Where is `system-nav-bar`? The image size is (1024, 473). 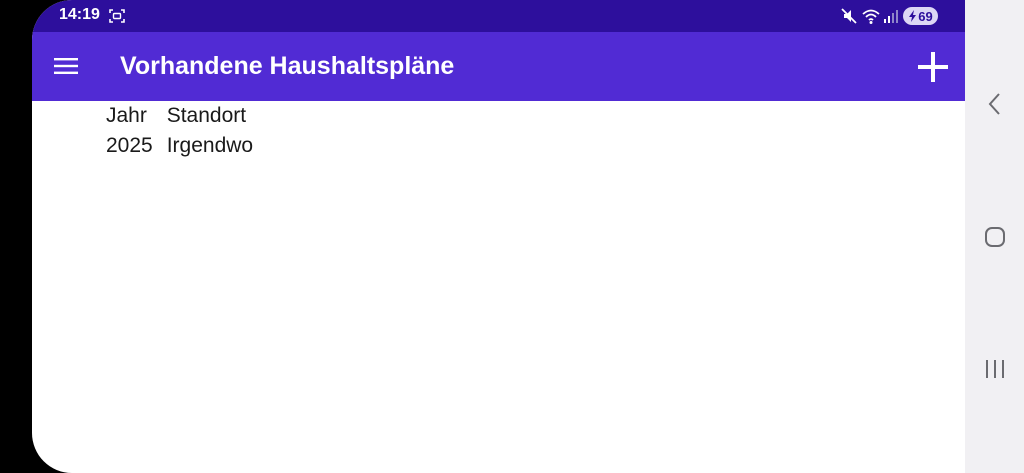
system-nav-bar is located at coordinates (994, 236).